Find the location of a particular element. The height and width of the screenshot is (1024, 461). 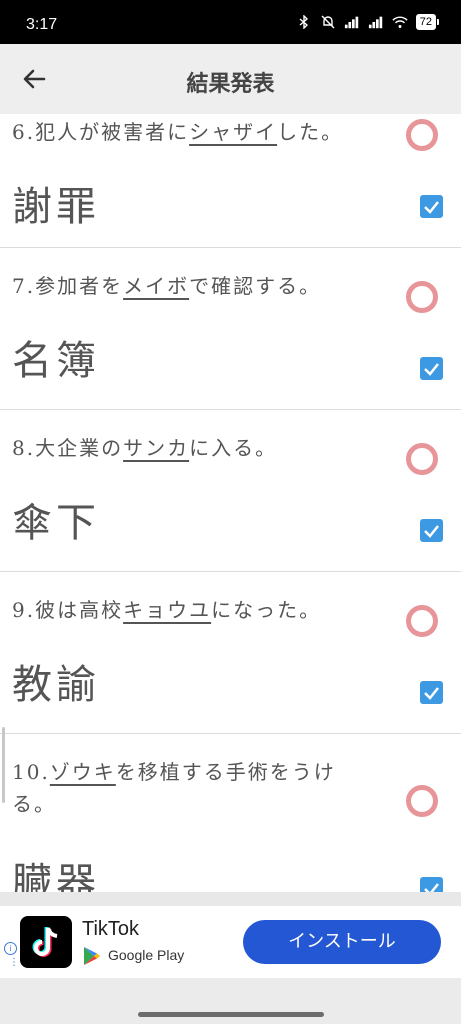

divider is located at coordinates (230, 899).